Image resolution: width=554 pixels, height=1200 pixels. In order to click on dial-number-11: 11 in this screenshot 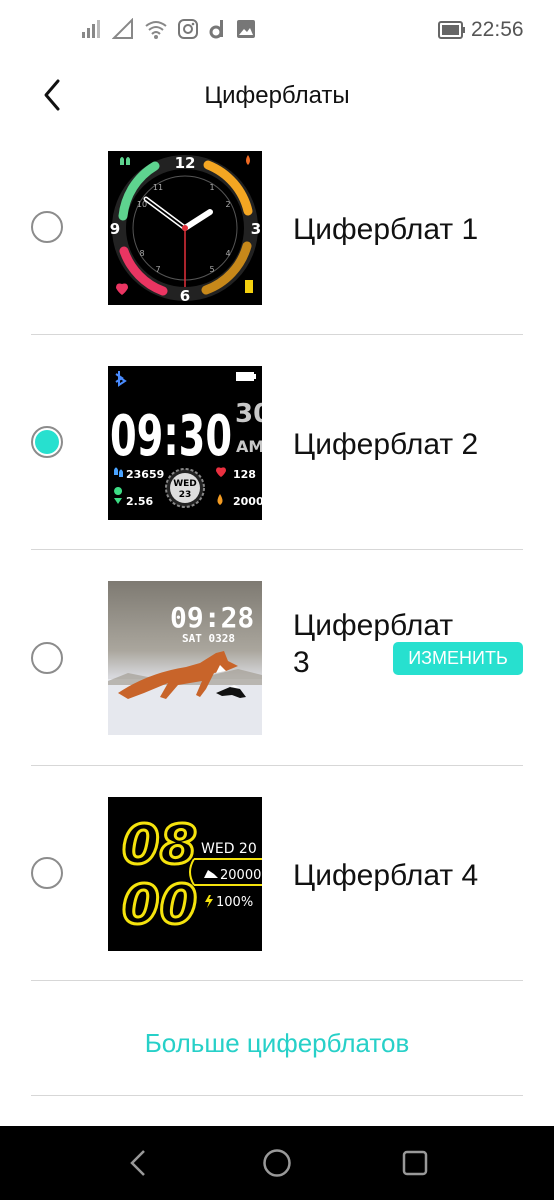, I will do `click(158, 187)`.